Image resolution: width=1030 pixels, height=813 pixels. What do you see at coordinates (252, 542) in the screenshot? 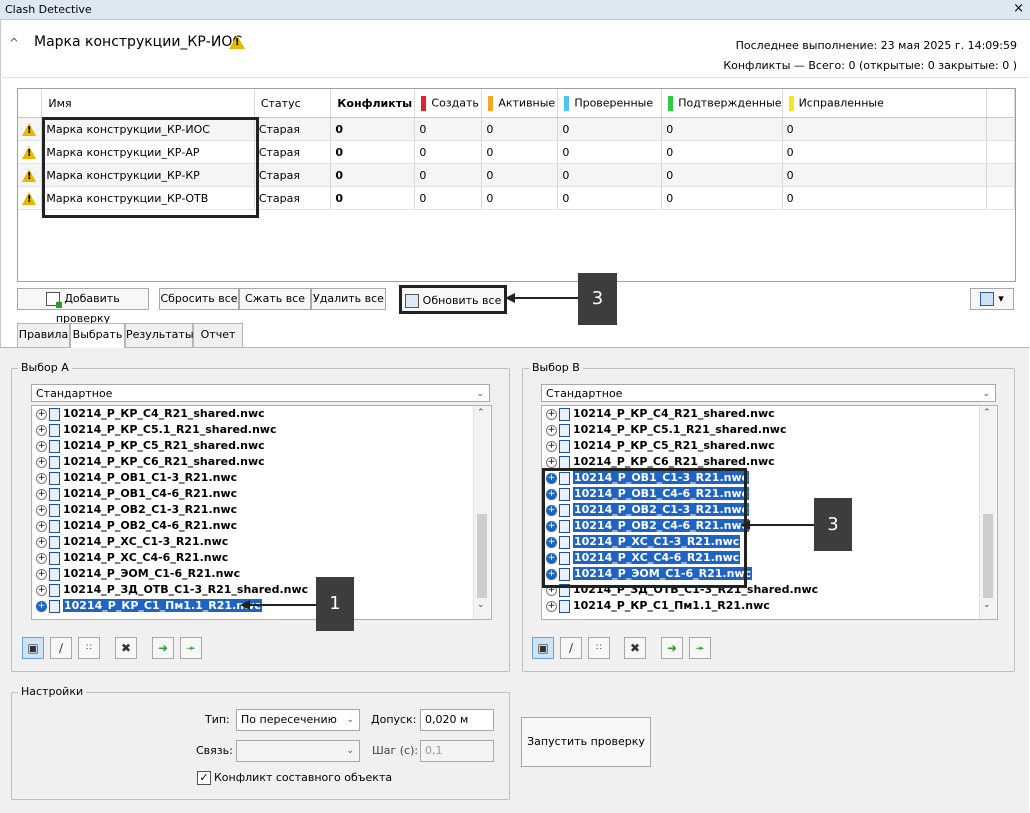
I see `tree-item: +10214_Р_ХС_С1-3_R21.nwc` at bounding box center [252, 542].